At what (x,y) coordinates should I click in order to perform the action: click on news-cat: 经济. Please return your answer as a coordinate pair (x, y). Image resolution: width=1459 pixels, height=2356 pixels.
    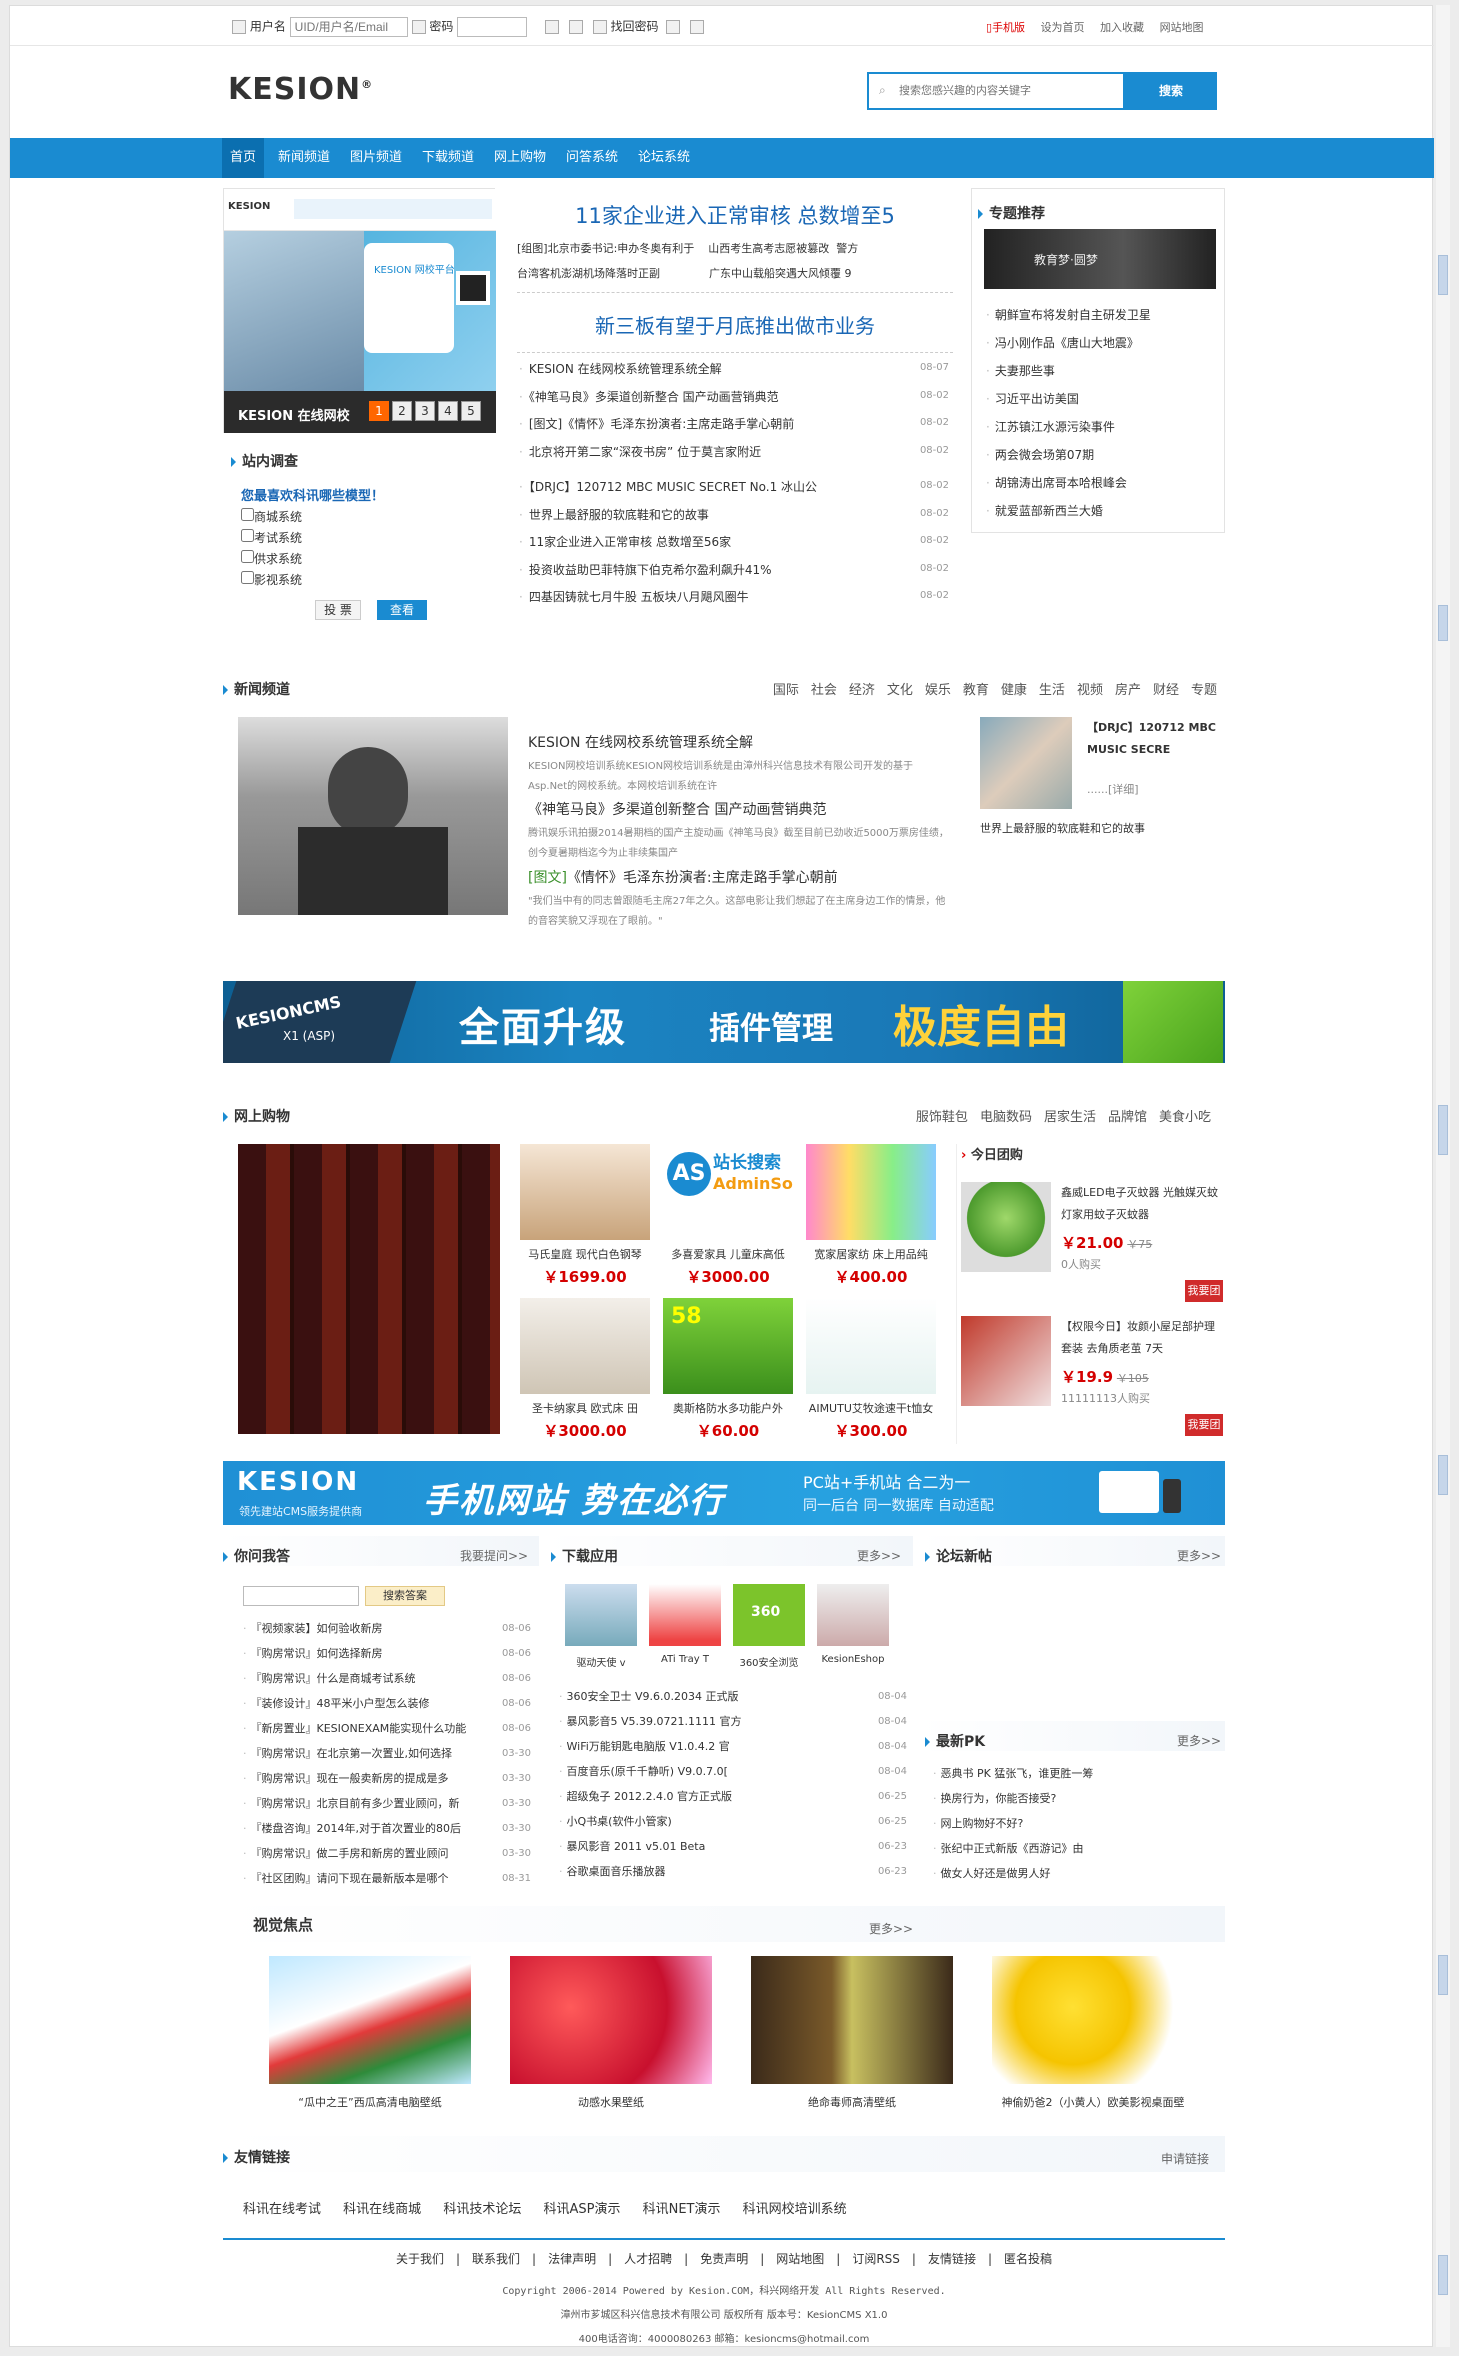
    Looking at the image, I should click on (862, 690).